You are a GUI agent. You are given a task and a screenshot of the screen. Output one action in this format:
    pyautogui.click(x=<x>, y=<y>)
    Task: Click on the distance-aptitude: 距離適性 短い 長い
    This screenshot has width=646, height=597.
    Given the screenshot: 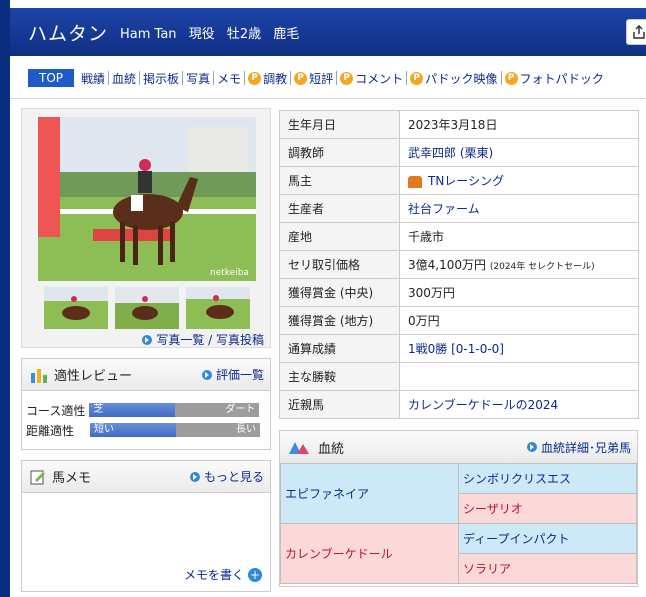 What is the action you would take?
    pyautogui.click(x=148, y=430)
    